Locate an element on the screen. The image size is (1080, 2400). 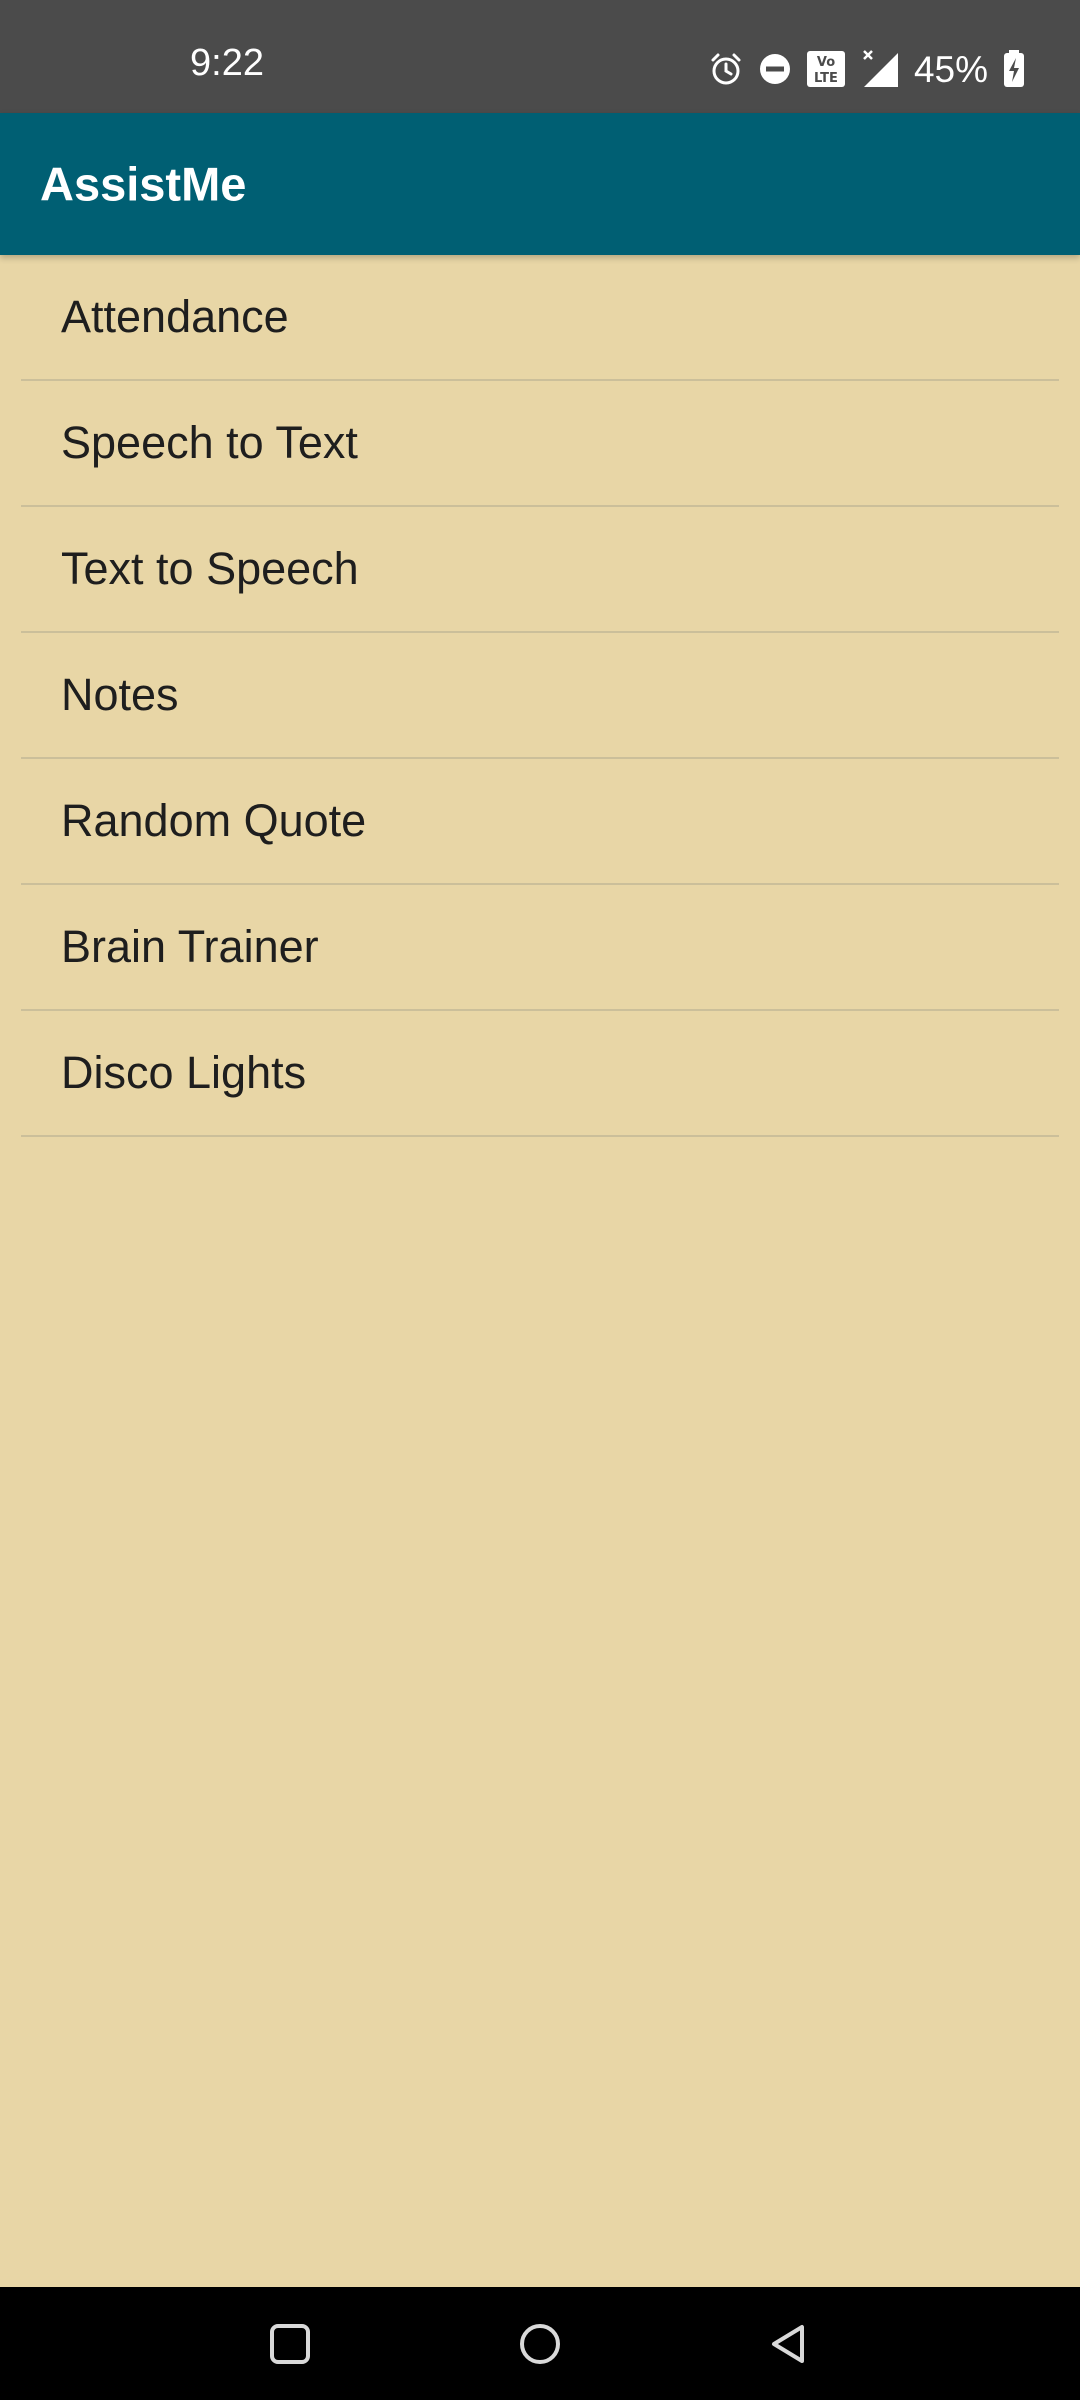
back-button is located at coordinates (788, 2344).